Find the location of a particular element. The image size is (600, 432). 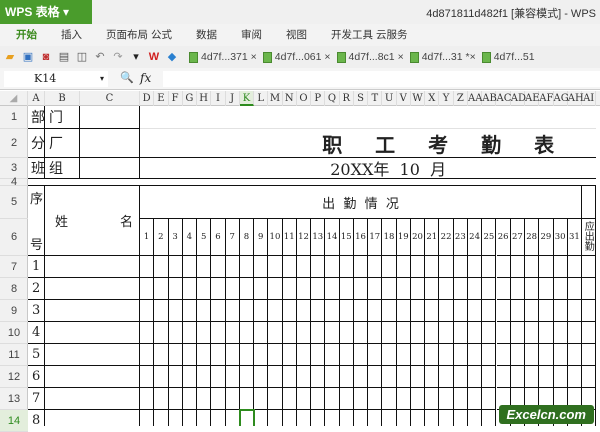

blank-ai5 is located at coordinates (589, 202).